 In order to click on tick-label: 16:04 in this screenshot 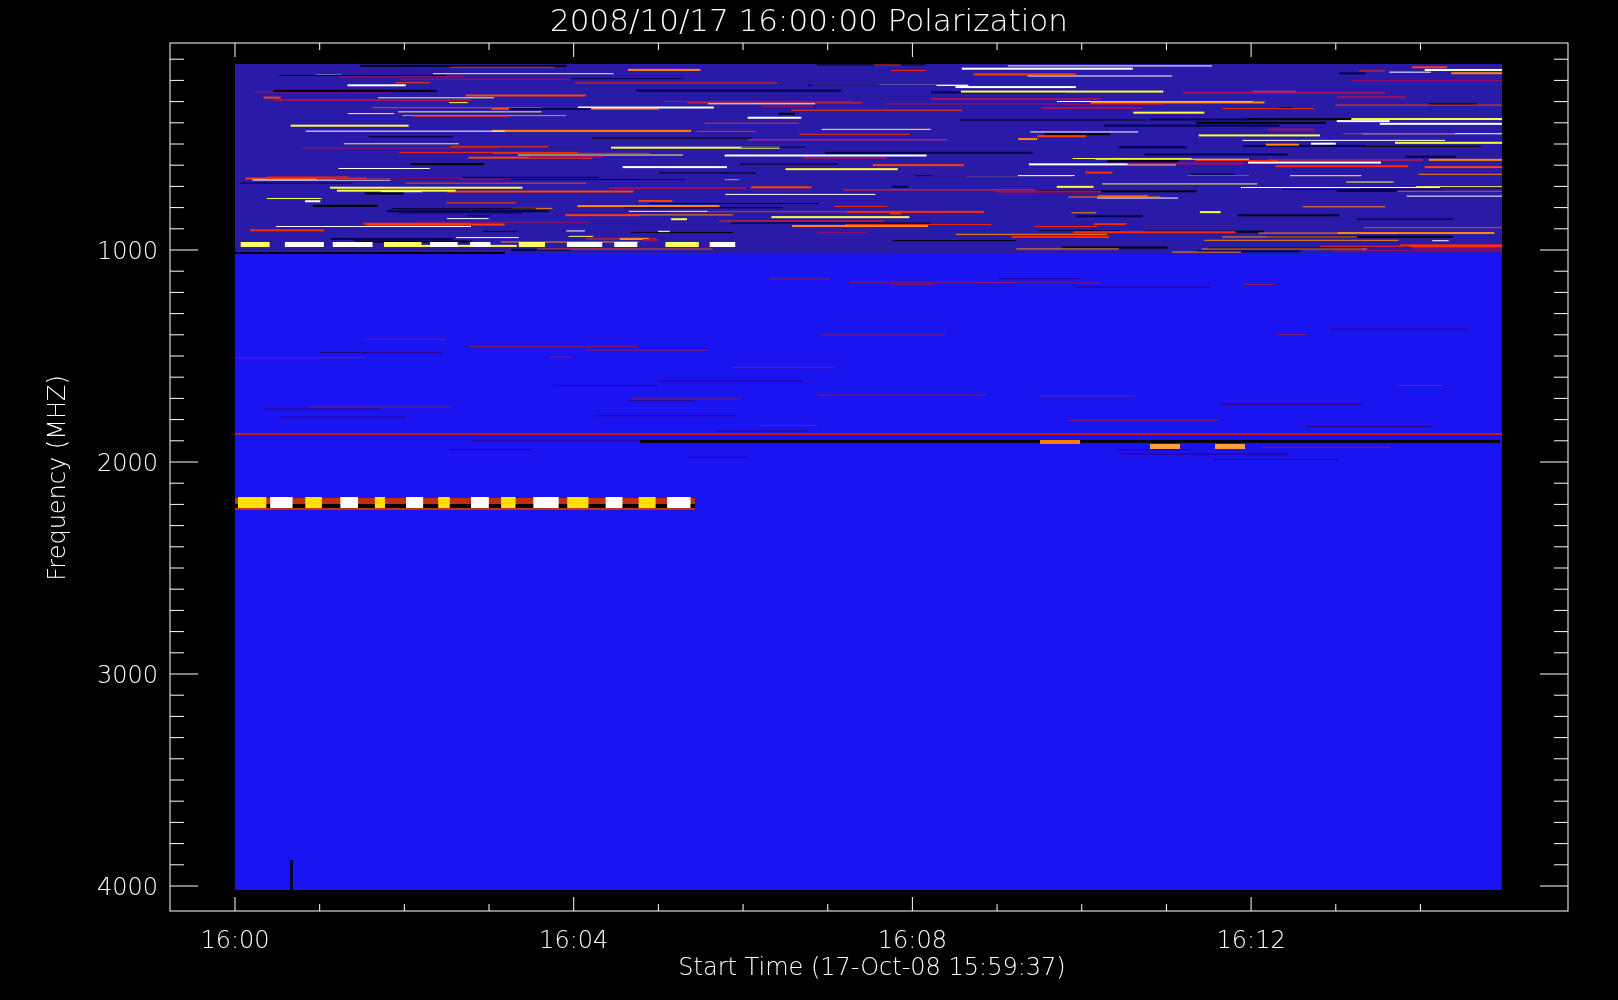, I will do `click(574, 940)`.